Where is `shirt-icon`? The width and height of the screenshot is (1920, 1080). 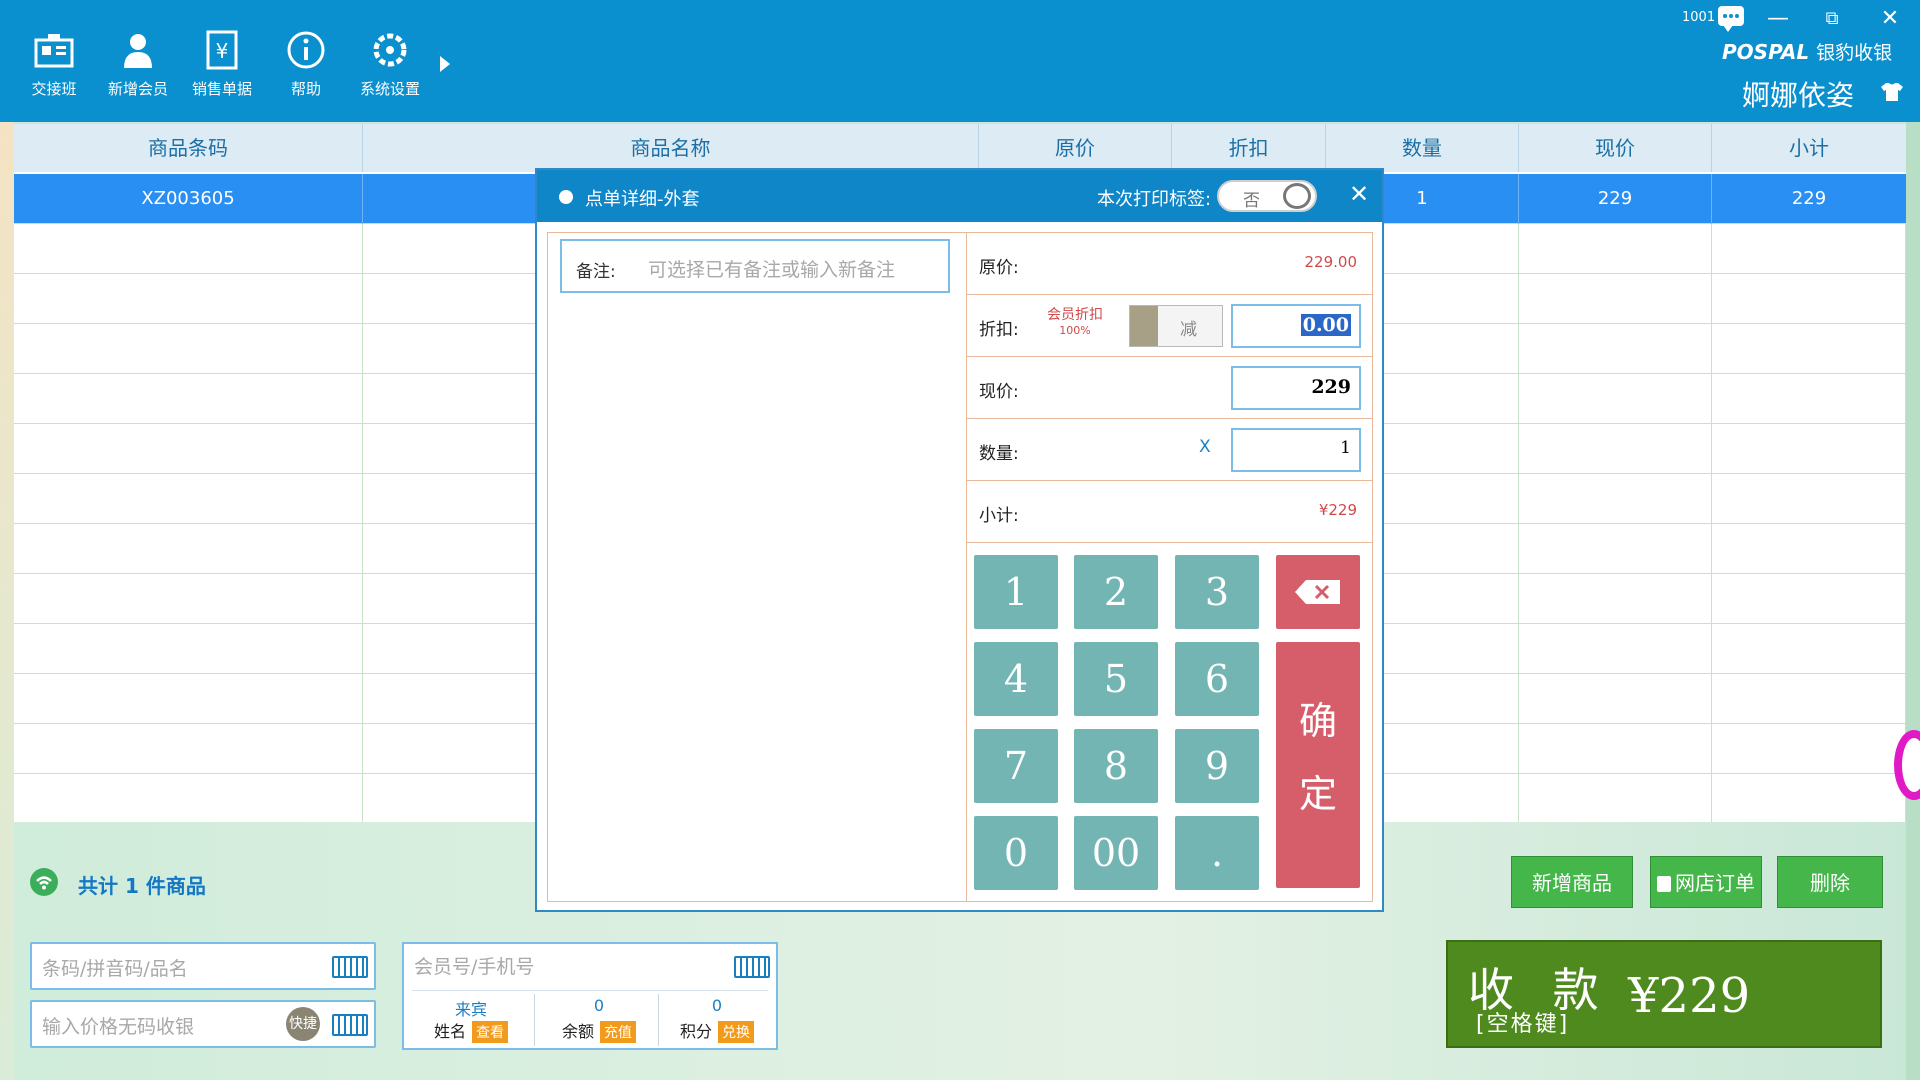 shirt-icon is located at coordinates (1892, 92).